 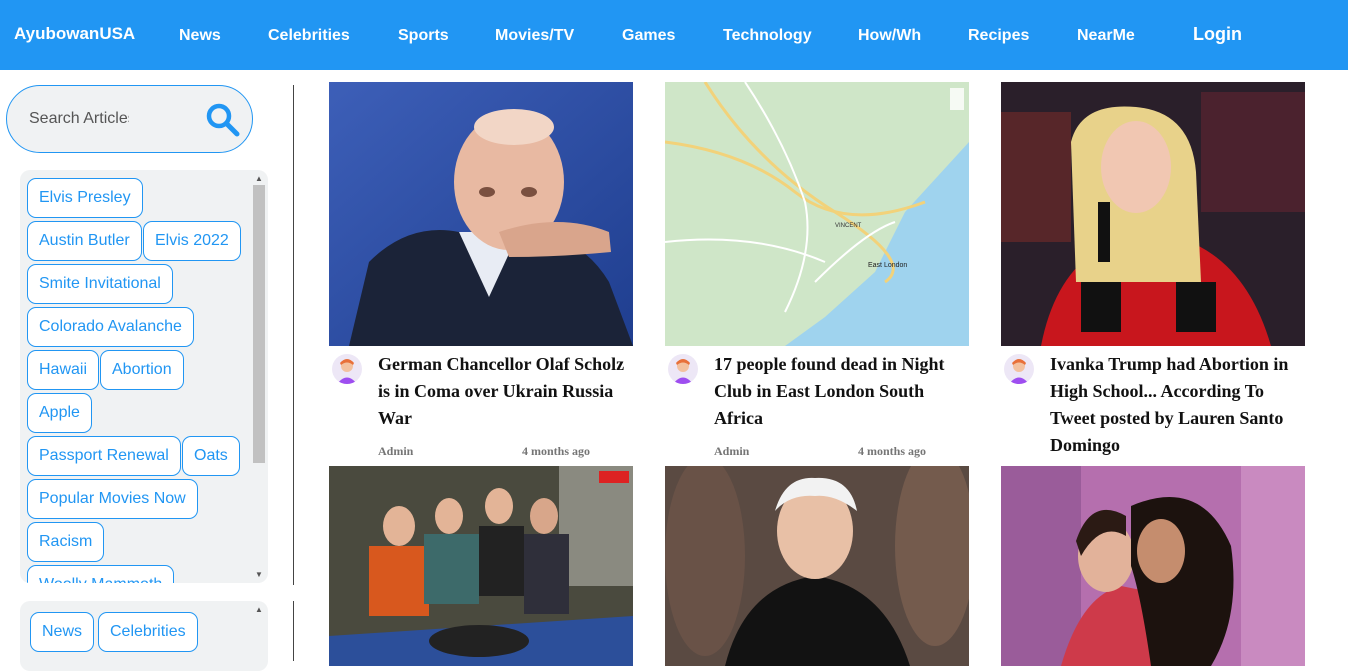 I want to click on article-1-time: 4 months ago, so click(x=556, y=451).